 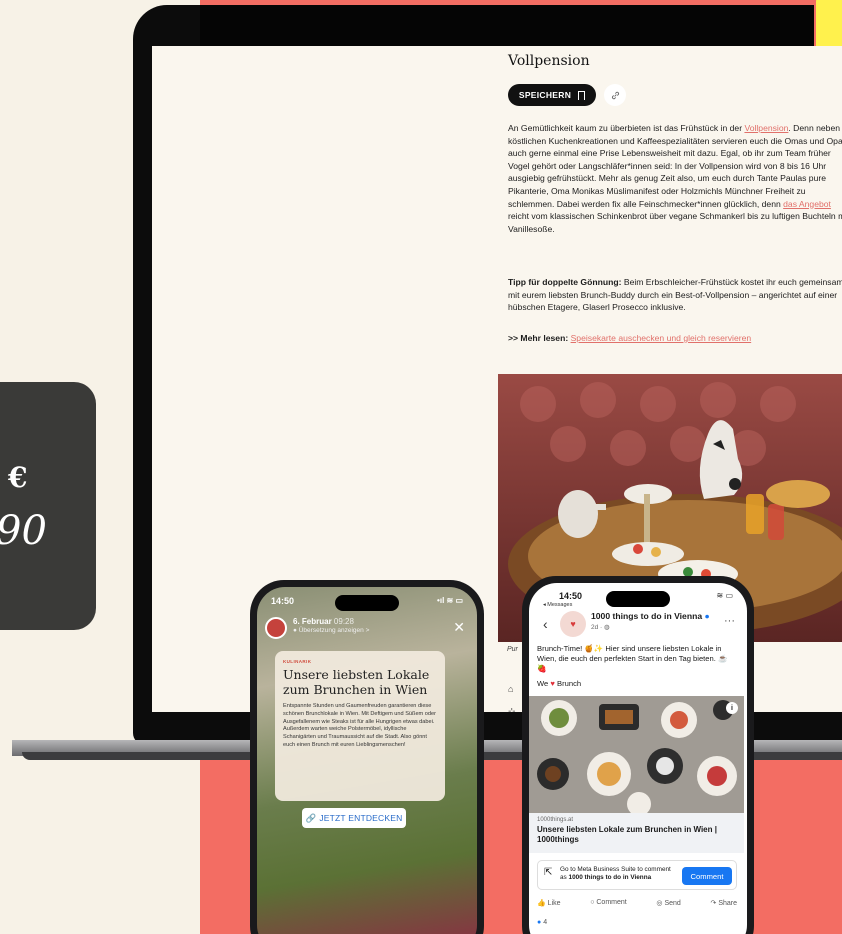 I want to click on share-label: Share, so click(x=727, y=903).